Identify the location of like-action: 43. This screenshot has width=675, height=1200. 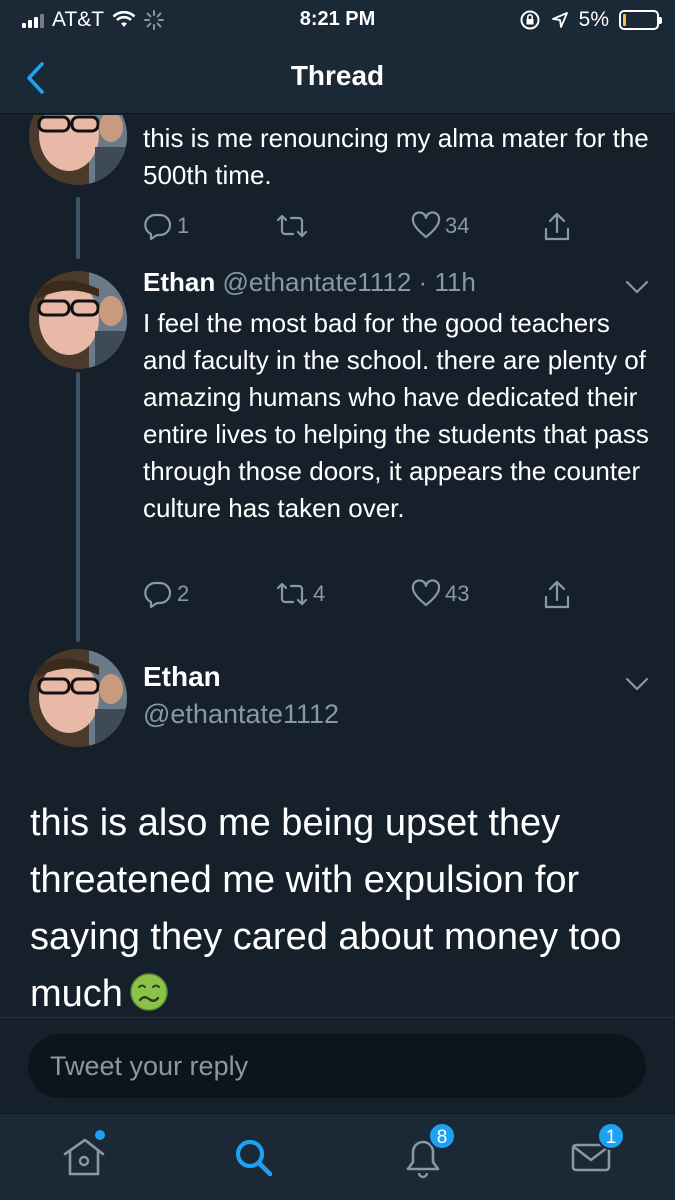
(440, 594).